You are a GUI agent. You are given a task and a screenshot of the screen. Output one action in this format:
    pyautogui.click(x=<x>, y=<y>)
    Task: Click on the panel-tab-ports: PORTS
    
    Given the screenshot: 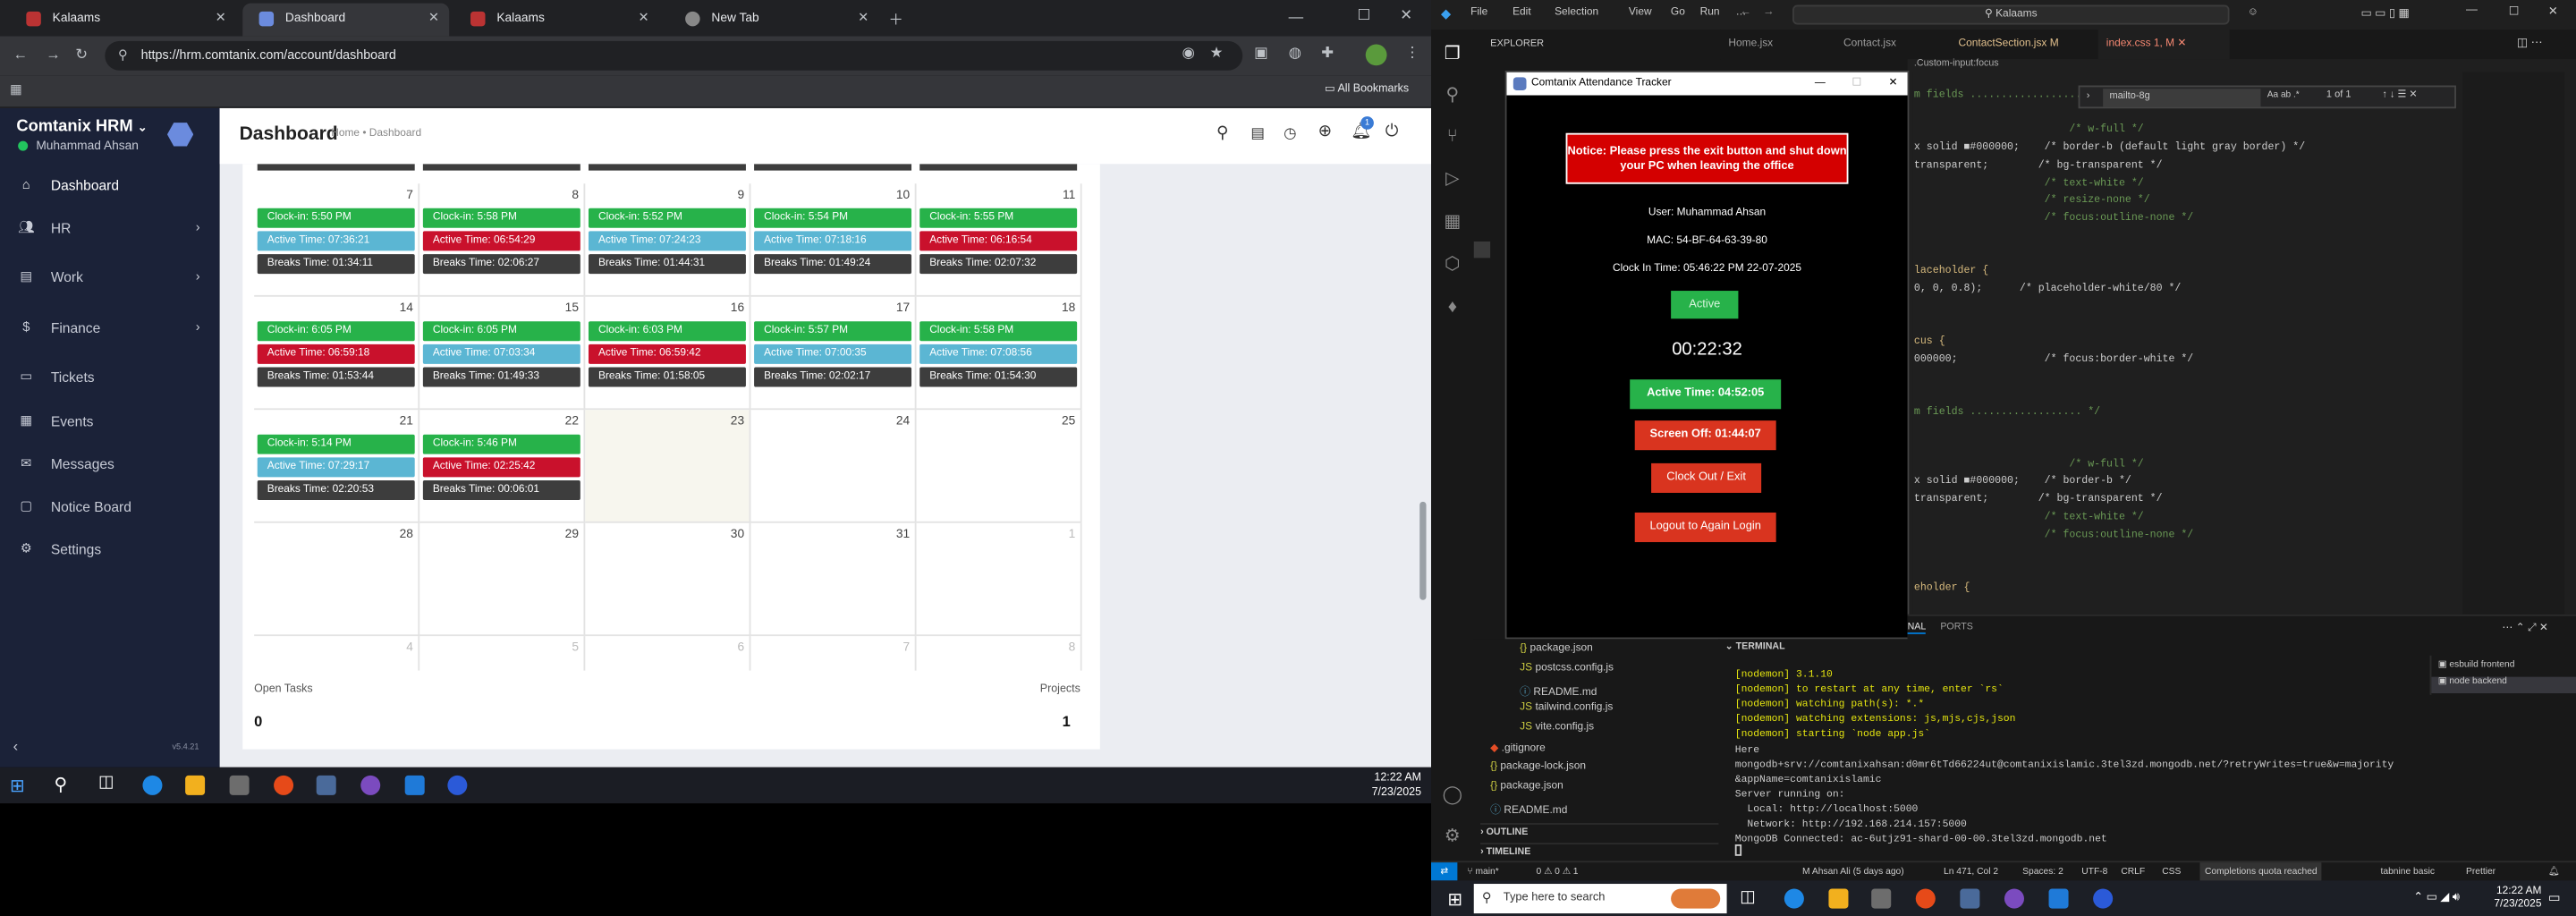 What is the action you would take?
    pyautogui.click(x=1956, y=627)
    